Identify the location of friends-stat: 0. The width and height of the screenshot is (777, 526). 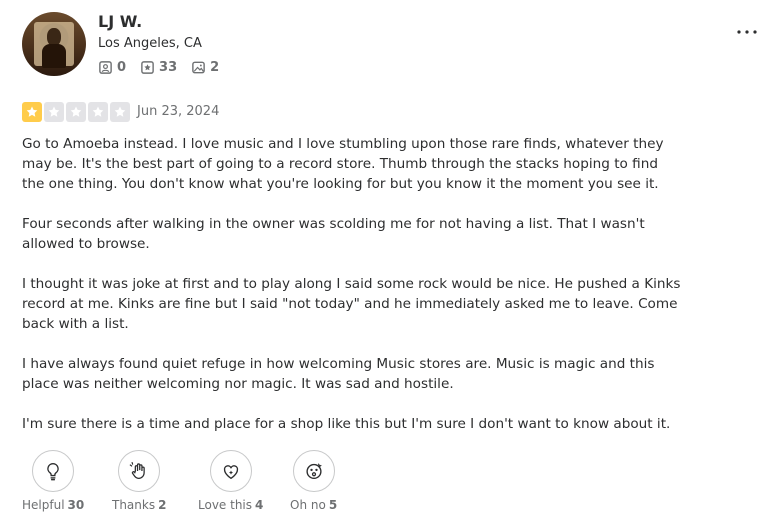
(112, 67).